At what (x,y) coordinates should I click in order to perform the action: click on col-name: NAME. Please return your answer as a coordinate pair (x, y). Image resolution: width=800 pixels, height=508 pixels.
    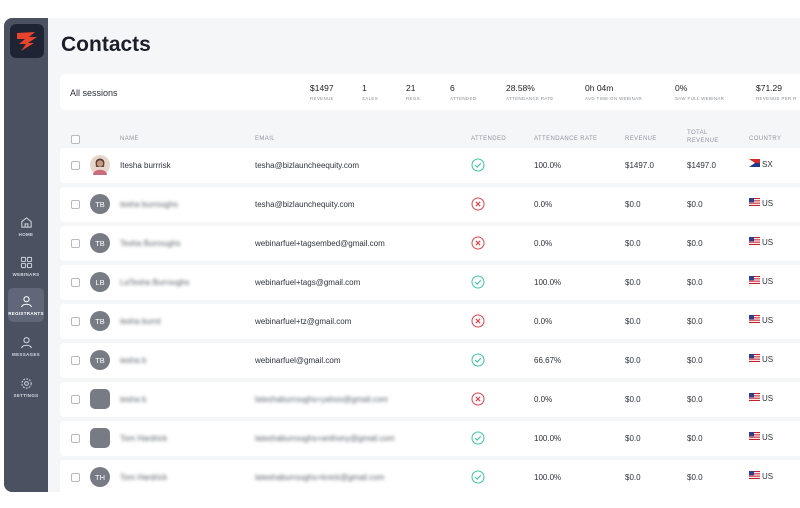
    Looking at the image, I should click on (129, 139).